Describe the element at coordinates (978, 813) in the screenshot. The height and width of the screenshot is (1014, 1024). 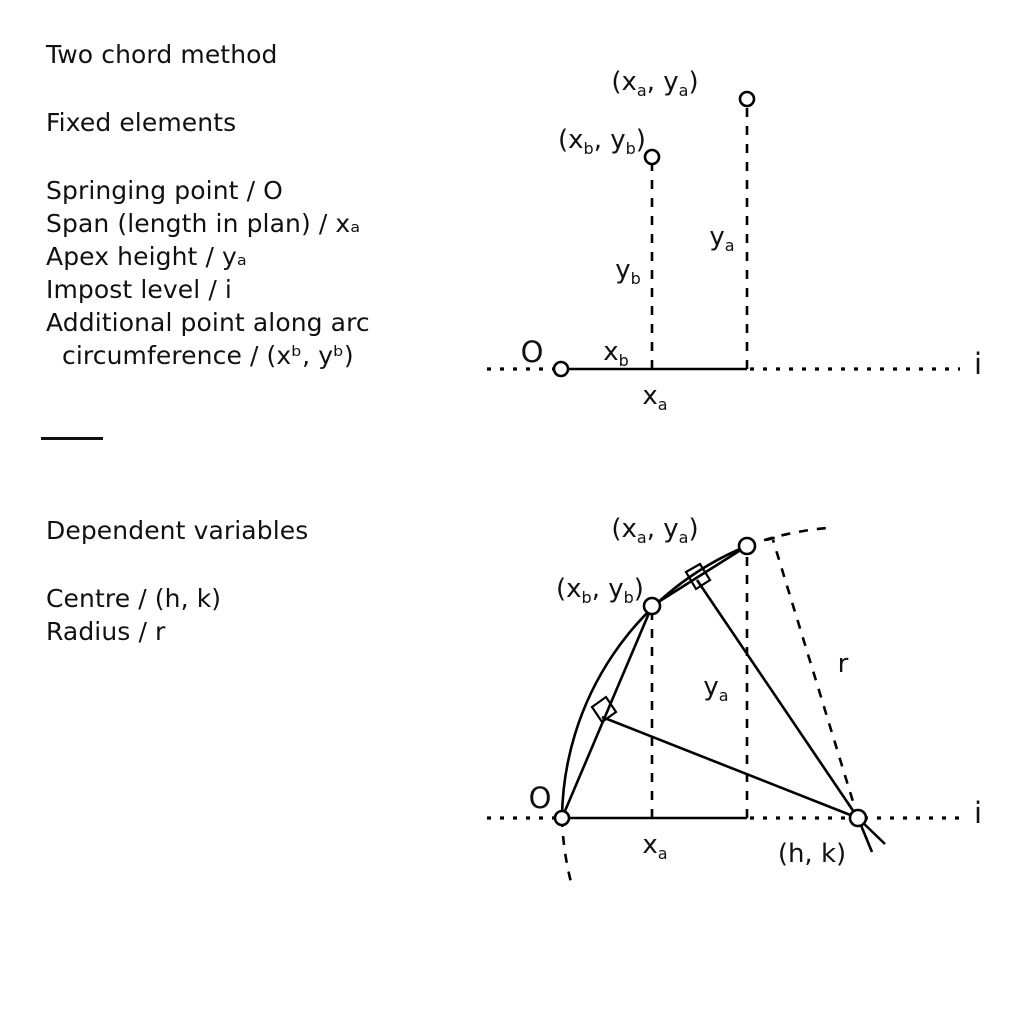
I see `label-impost-bottom: i` at that location.